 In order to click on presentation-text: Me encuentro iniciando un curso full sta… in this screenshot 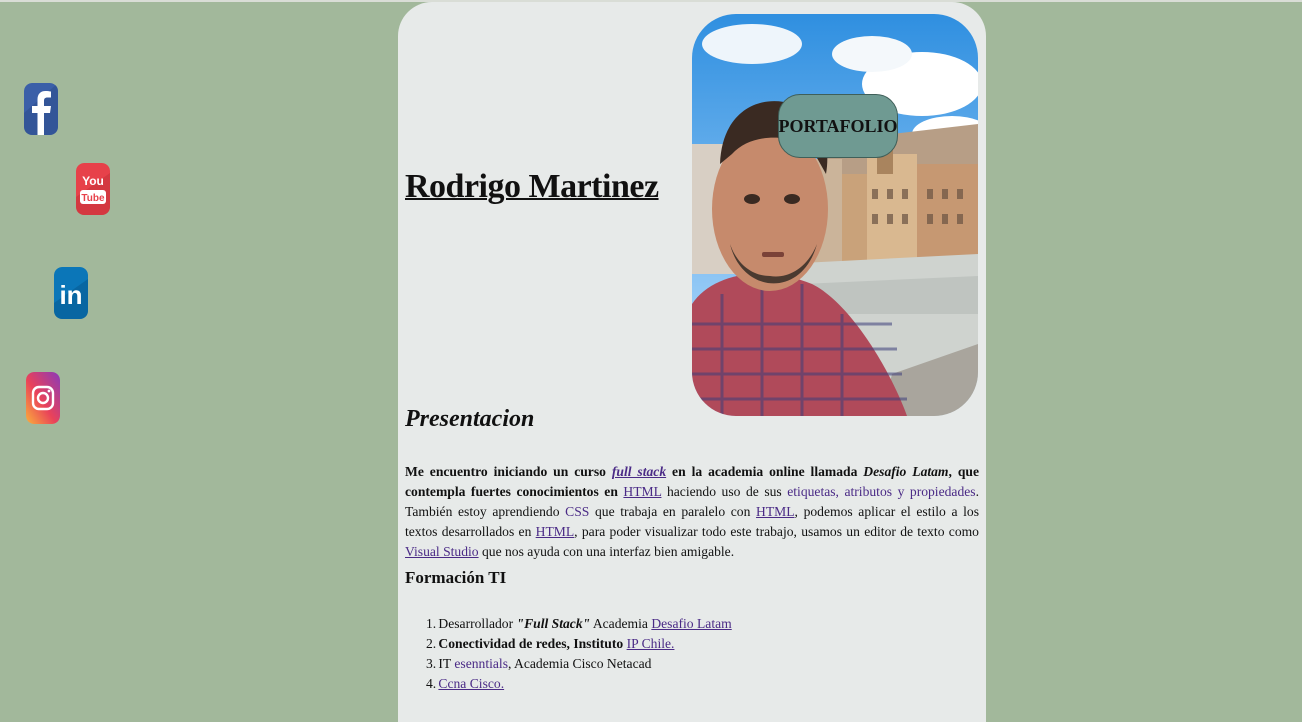, I will do `click(692, 512)`.